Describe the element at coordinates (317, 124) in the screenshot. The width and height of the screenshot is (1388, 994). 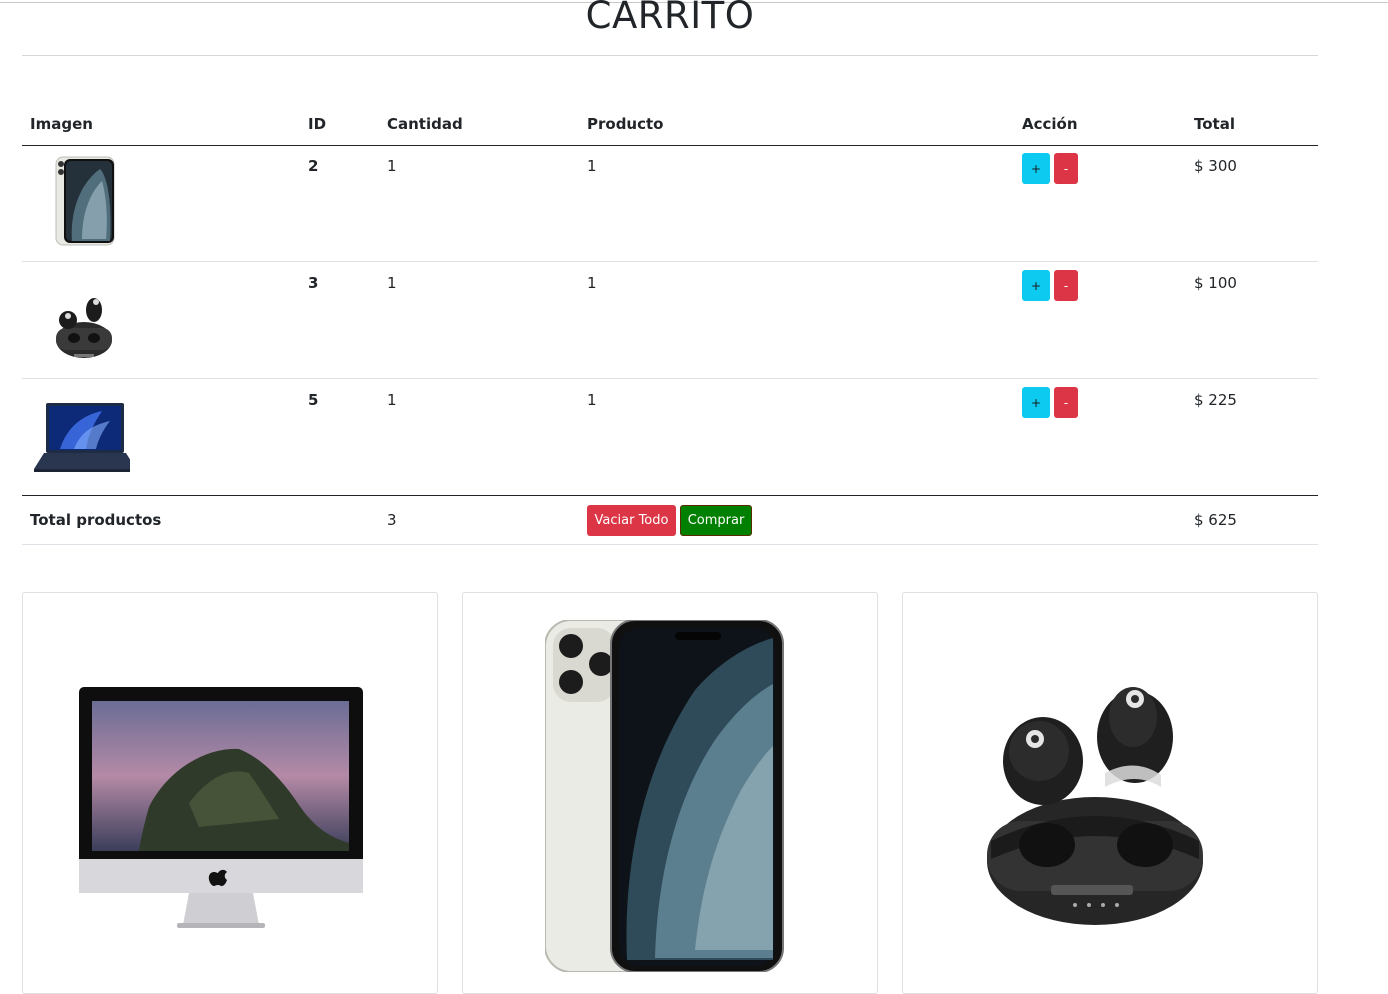
I see `header-id: ID` at that location.